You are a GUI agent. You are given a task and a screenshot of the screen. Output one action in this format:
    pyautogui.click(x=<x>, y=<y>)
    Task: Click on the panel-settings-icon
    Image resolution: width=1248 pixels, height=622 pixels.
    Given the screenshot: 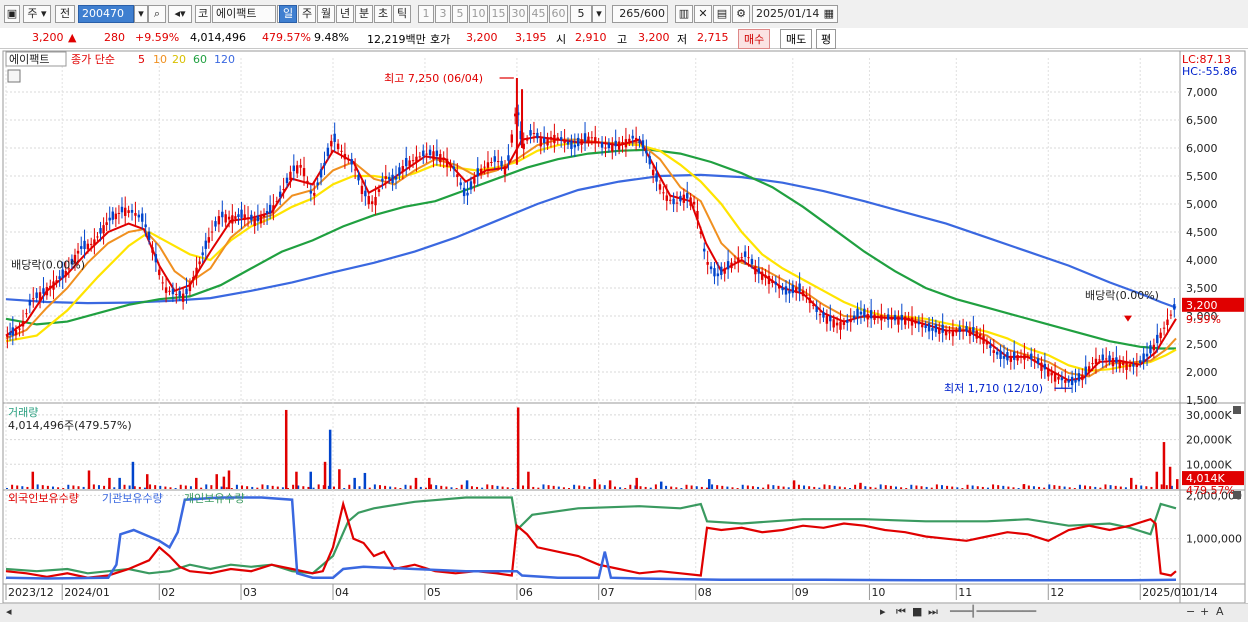 What is the action you would take?
    pyautogui.click(x=14, y=76)
    